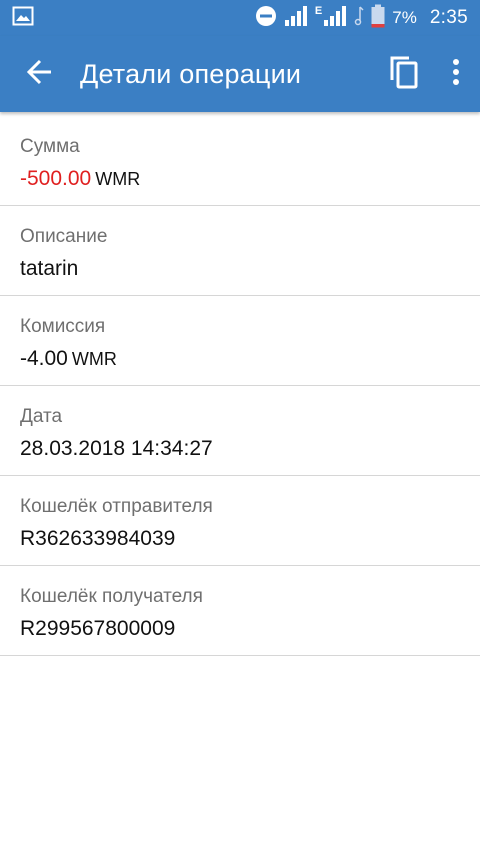  I want to click on more-options-button, so click(456, 74).